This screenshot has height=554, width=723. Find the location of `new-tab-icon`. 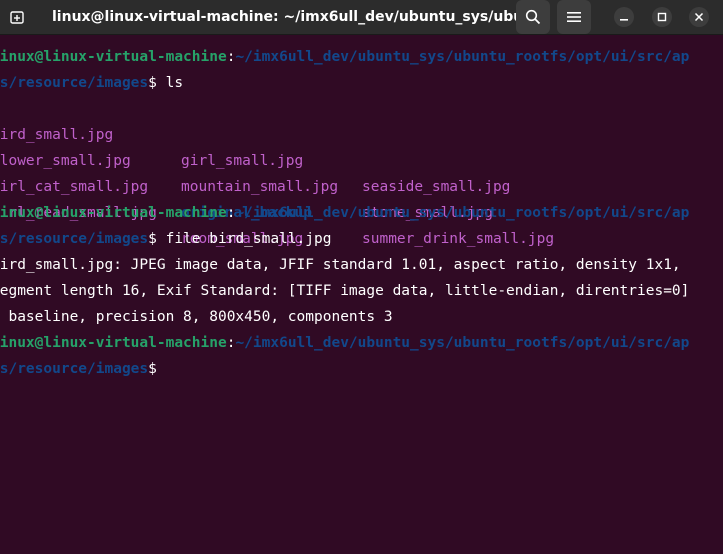

new-tab-icon is located at coordinates (17, 17).